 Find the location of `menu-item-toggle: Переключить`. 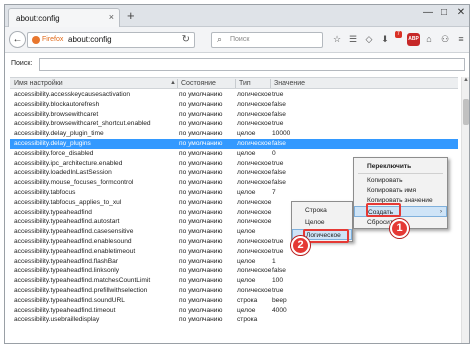

menu-item-toggle: Переключить is located at coordinates (400, 166).